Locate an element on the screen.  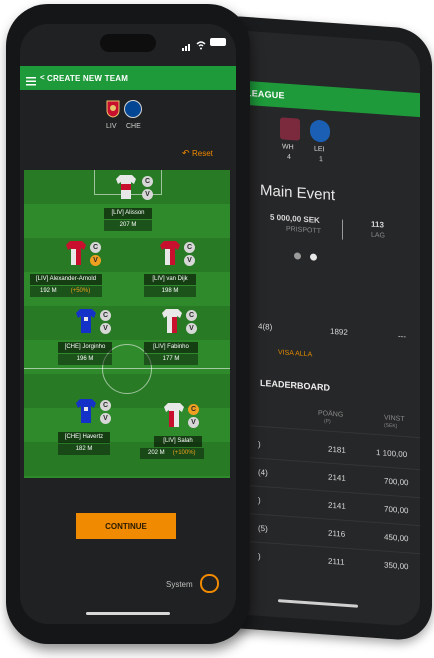
lb-row-prize: 350,00 is located at coordinates (396, 566).